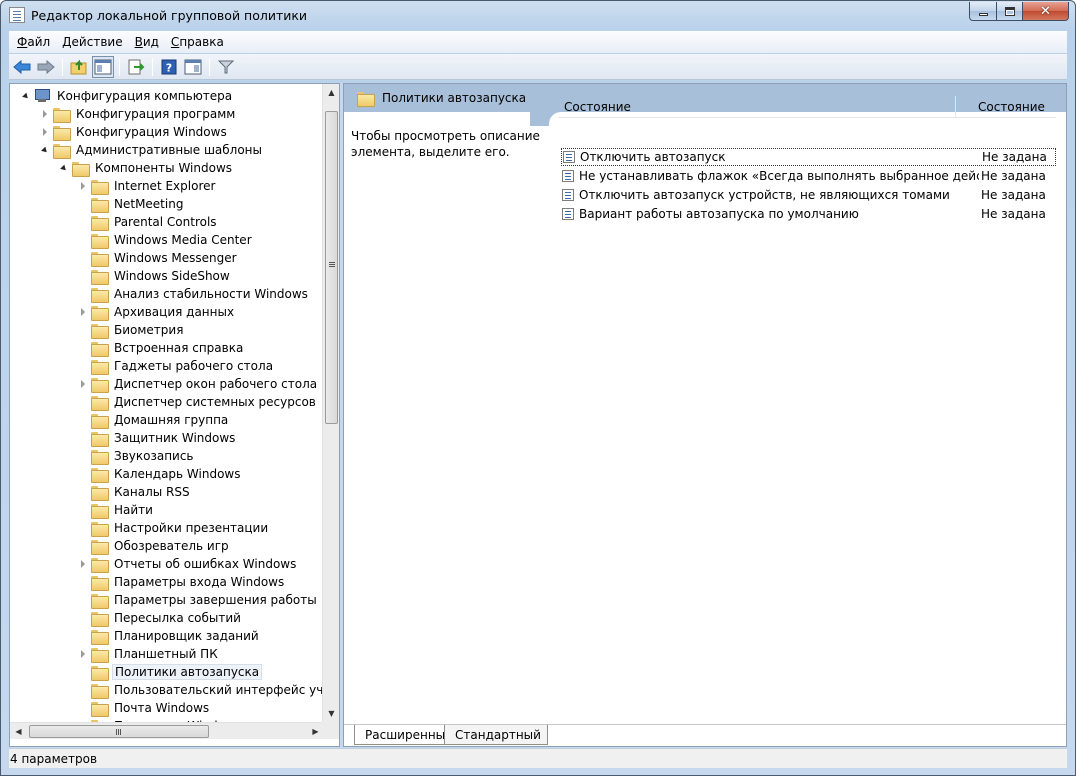 This screenshot has width=1076, height=776. Describe the element at coordinates (193, 294) in the screenshot. I see `tree-item: Анализ стабильности Windows` at that location.